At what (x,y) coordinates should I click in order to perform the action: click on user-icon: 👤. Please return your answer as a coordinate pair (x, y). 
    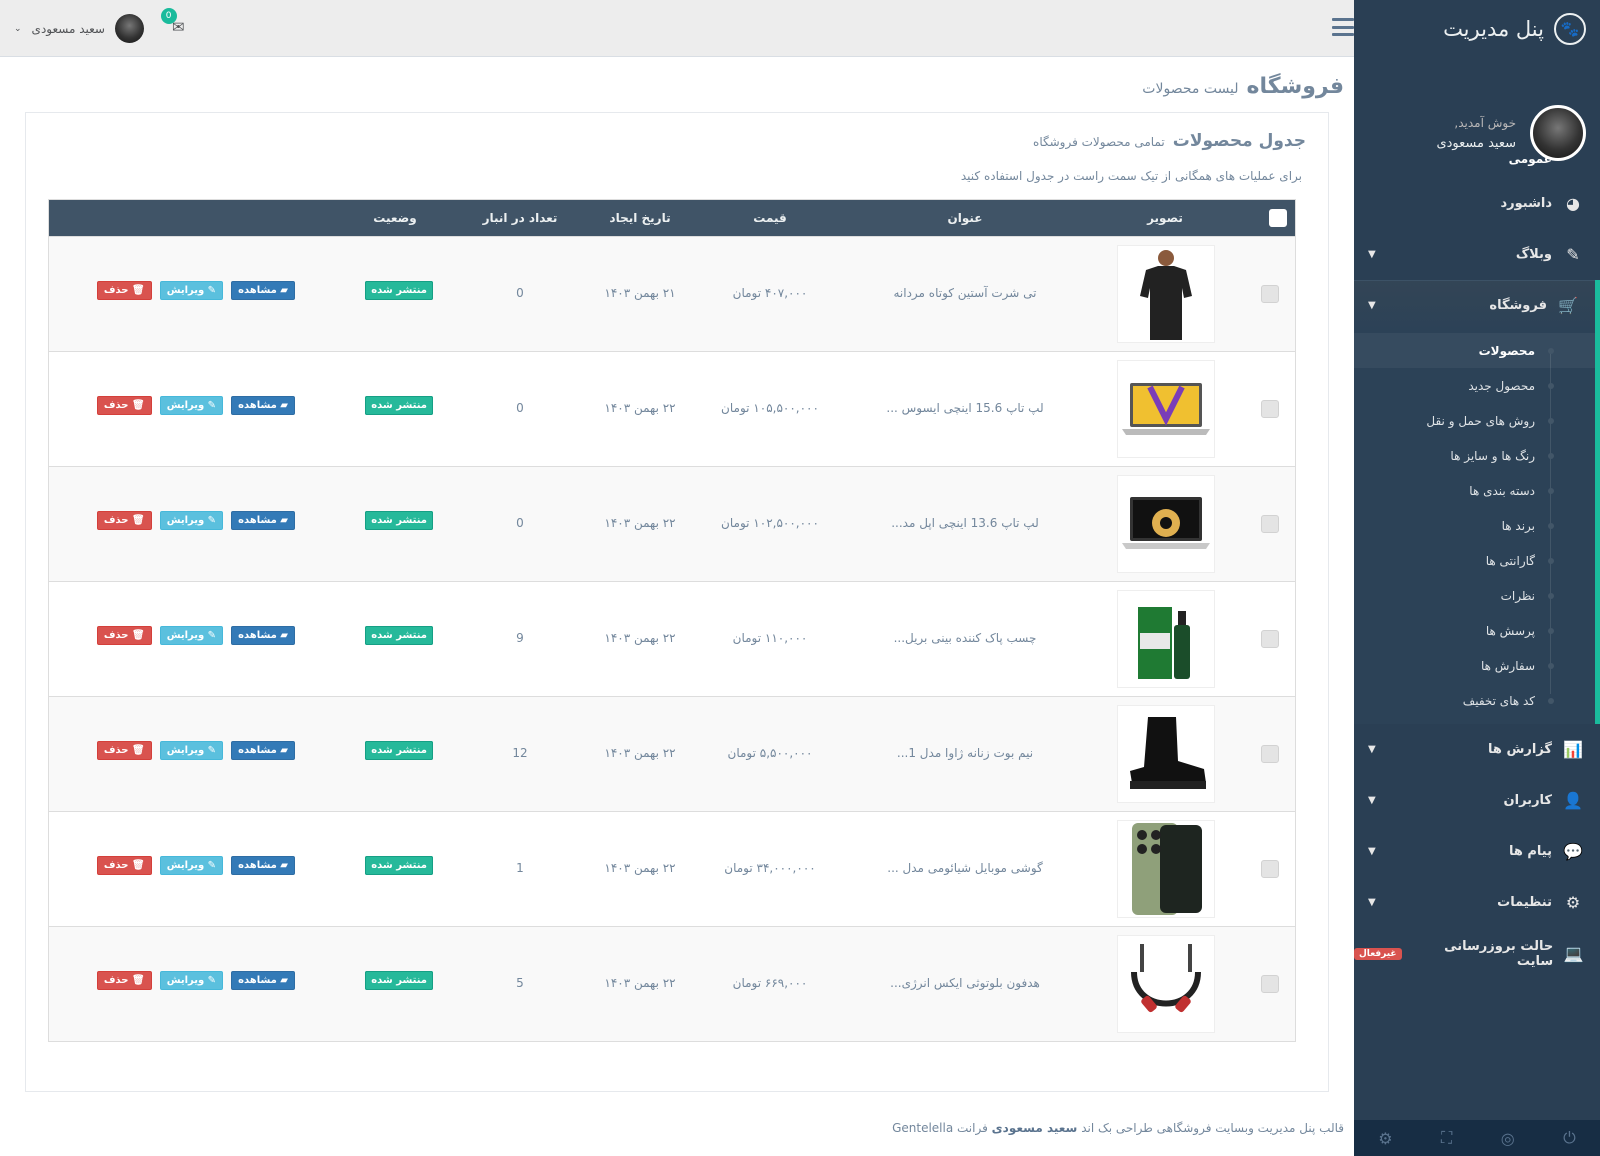
    Looking at the image, I should click on (1573, 800).